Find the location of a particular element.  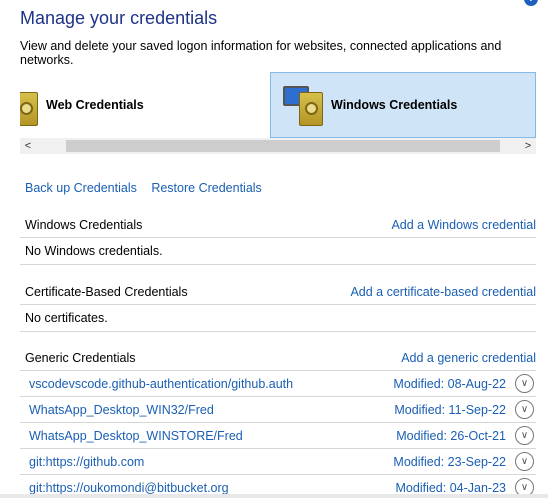

scroll-left-icon: < is located at coordinates (28, 146).